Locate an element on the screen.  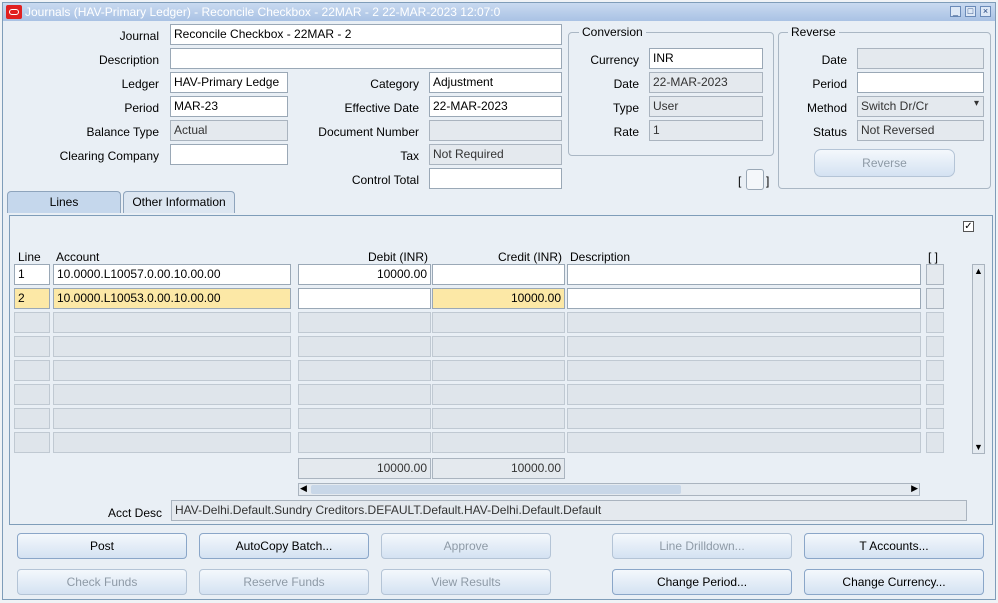
method-select: Switch Dr/Cr ▾ is located at coordinates (920, 106).